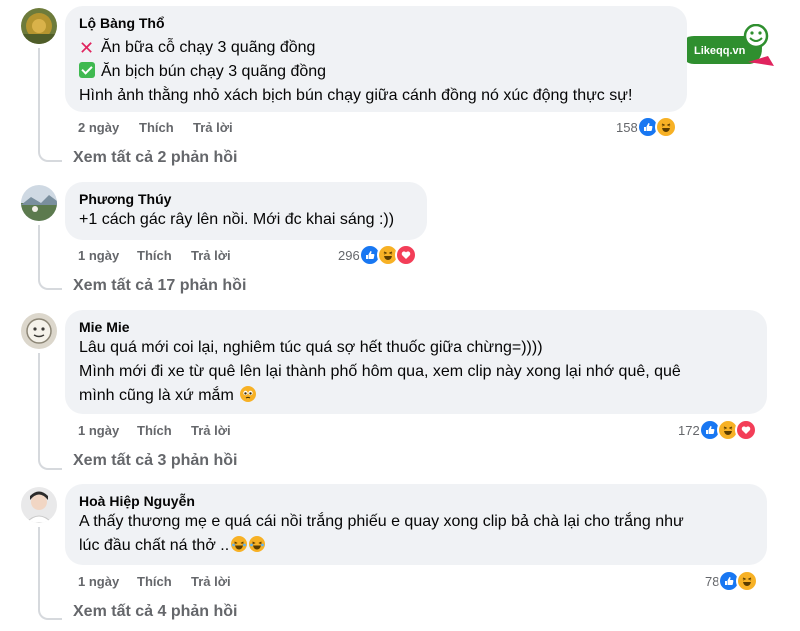 This screenshot has height=631, width=800. I want to click on cross-mark-icon: ✕, so click(87, 48).